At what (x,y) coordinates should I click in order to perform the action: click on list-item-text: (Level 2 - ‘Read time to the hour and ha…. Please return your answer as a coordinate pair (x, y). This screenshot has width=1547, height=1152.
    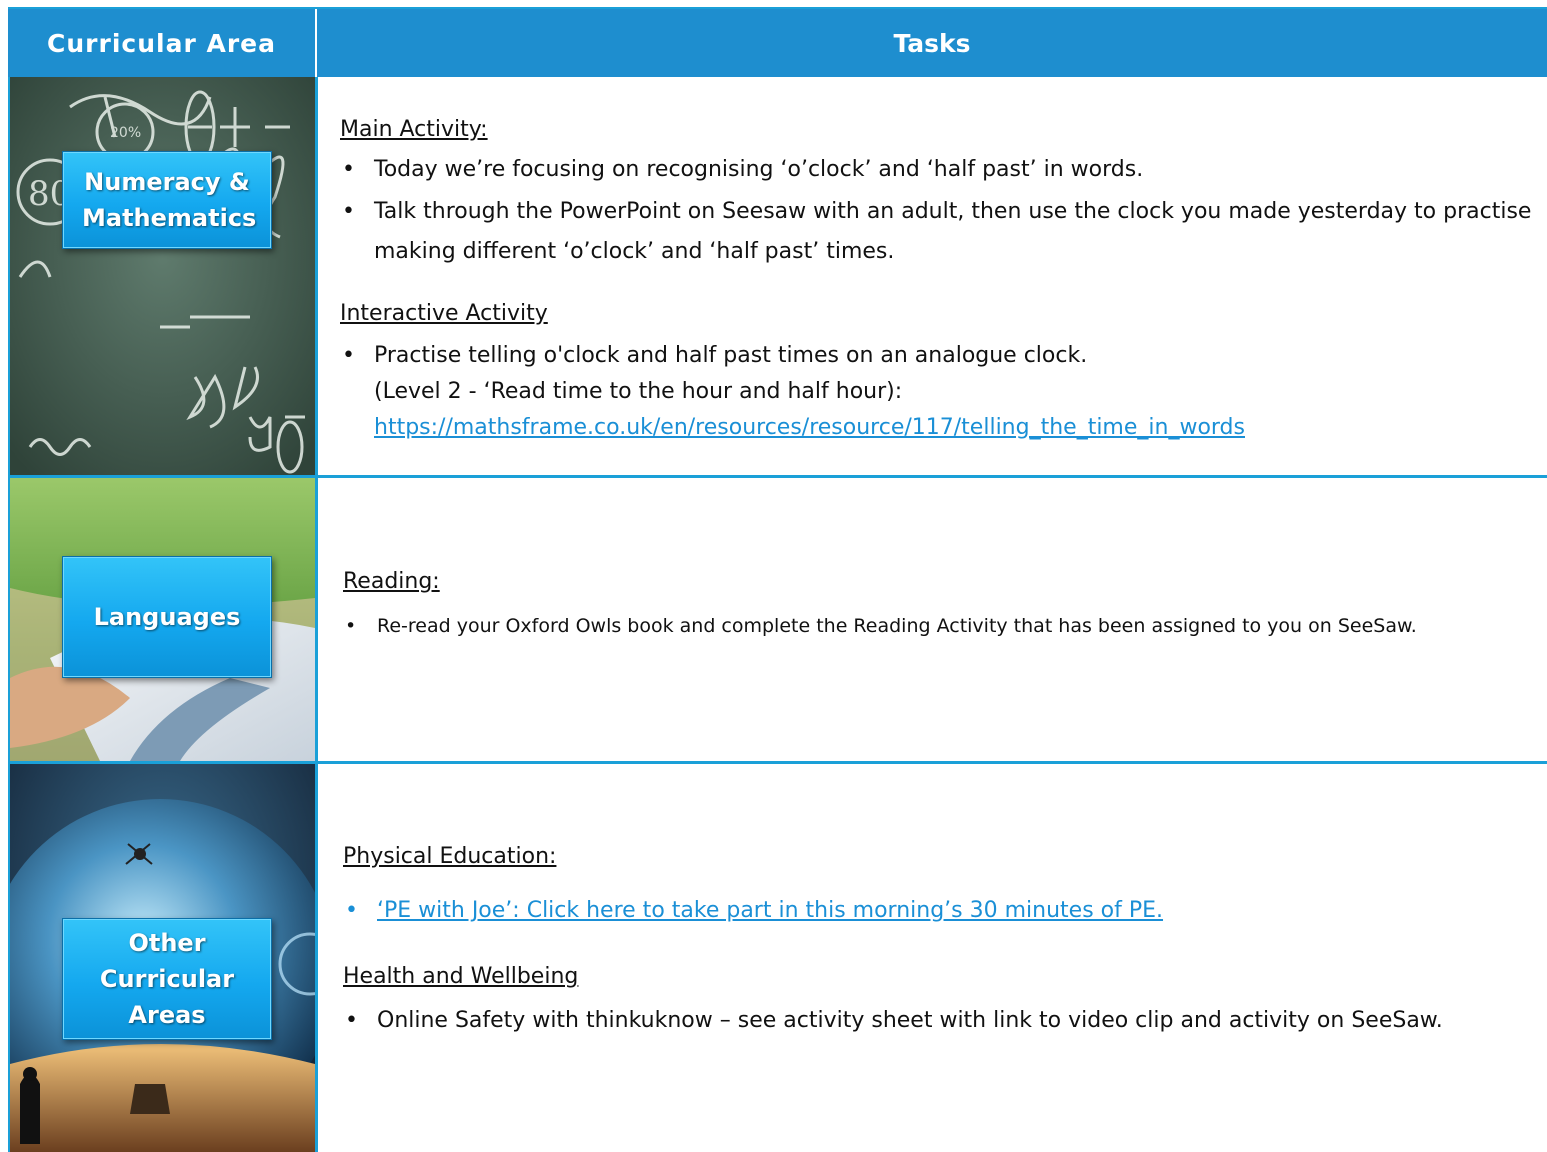
    Looking at the image, I should click on (638, 391).